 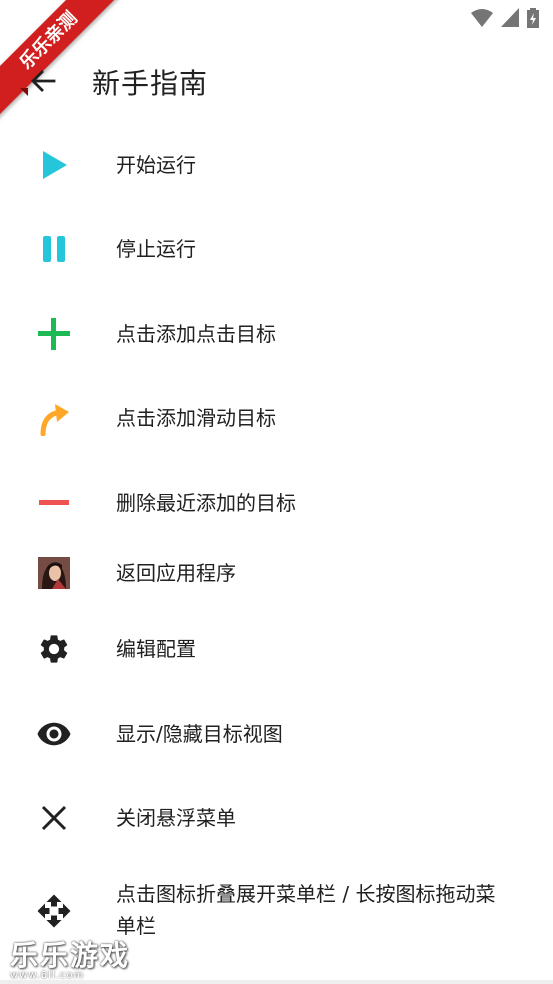 I want to click on gear-icon, so click(x=54, y=649).